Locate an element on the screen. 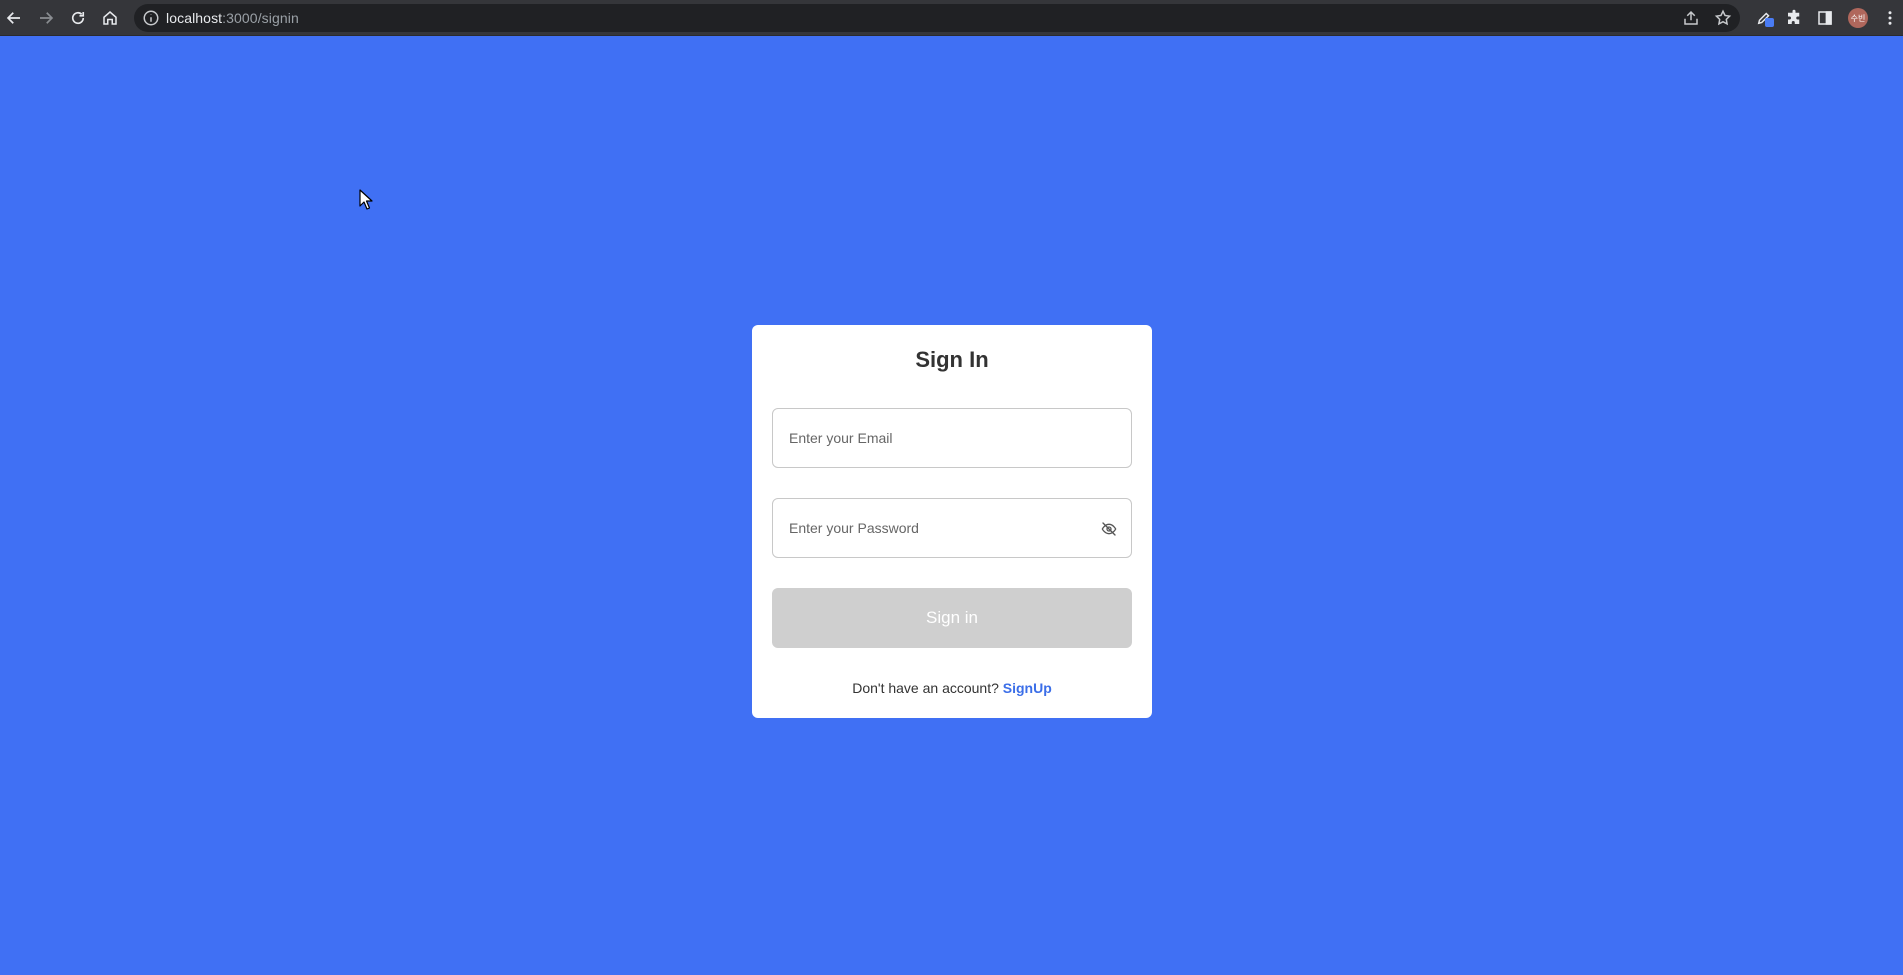  home-button is located at coordinates (110, 18).